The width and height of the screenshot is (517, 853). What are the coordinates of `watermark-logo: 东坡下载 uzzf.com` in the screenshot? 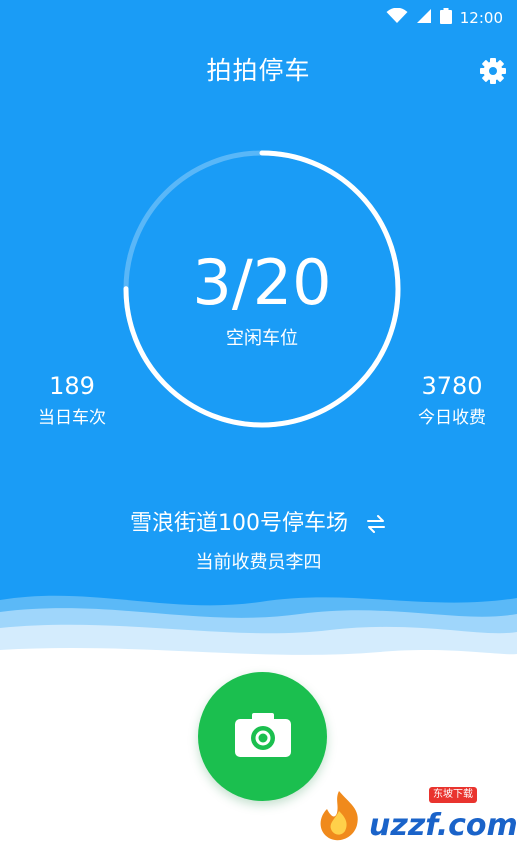 It's located at (413, 817).